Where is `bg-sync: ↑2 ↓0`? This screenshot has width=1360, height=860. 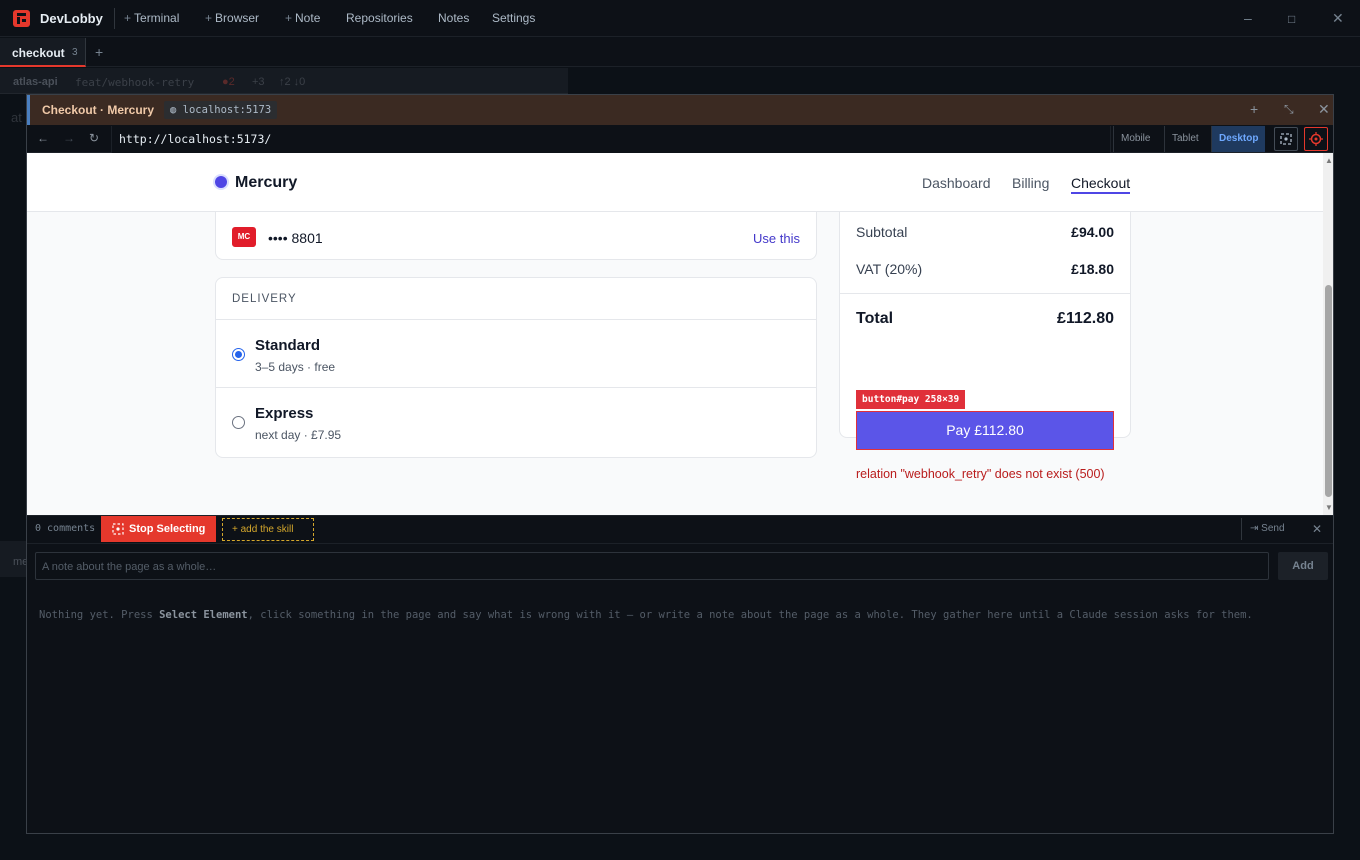 bg-sync: ↑2 ↓0 is located at coordinates (292, 82).